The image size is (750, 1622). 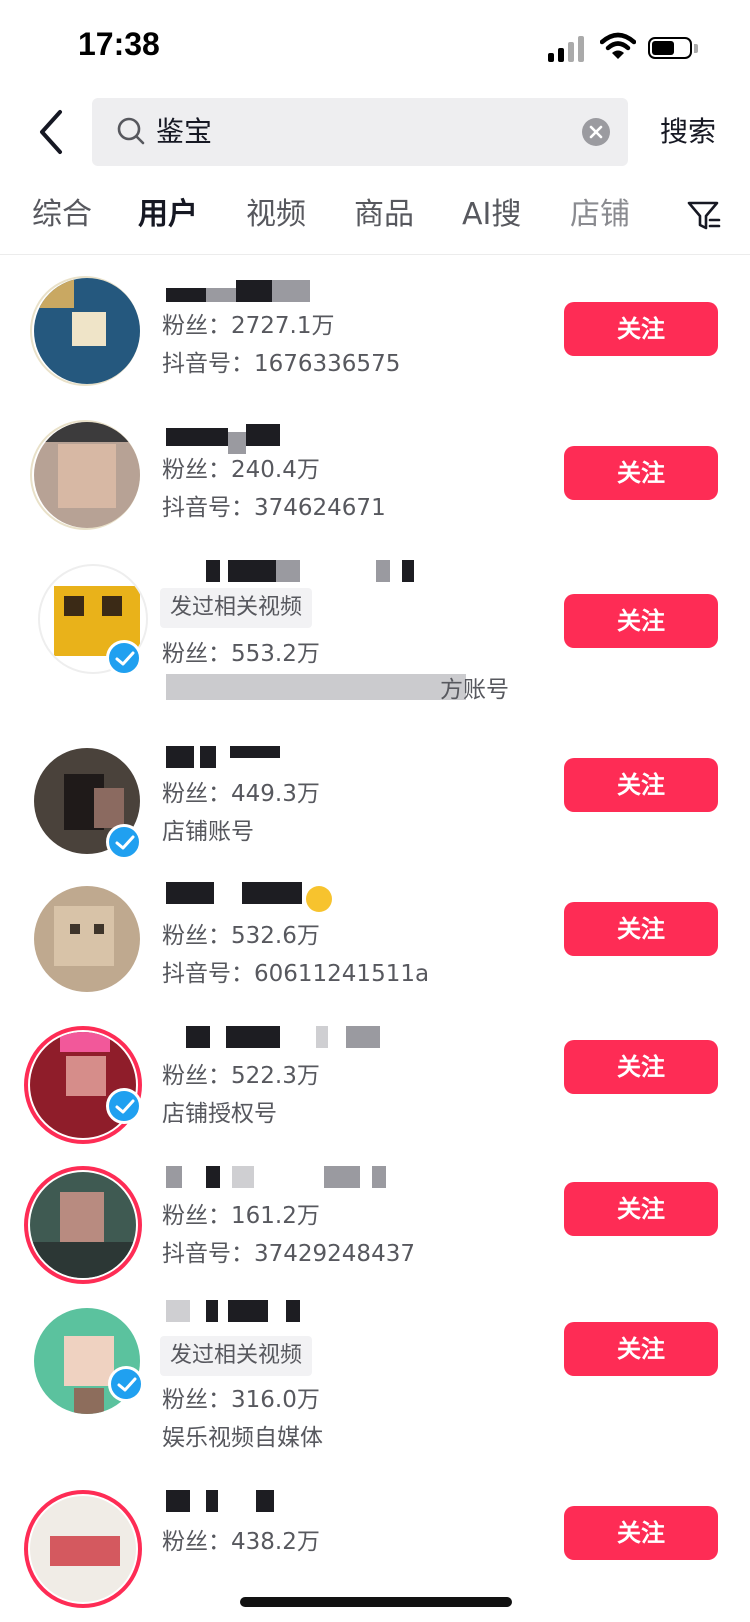 I want to click on account-description: 娱乐视频自媒体, so click(x=242, y=1438).